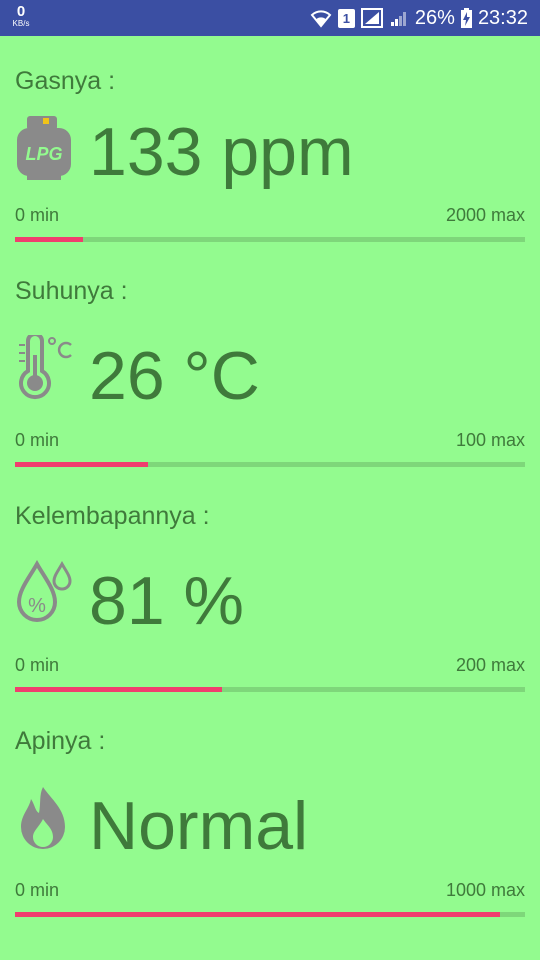  Describe the element at coordinates (398, 19) in the screenshot. I see `signal-weak-icon` at that location.